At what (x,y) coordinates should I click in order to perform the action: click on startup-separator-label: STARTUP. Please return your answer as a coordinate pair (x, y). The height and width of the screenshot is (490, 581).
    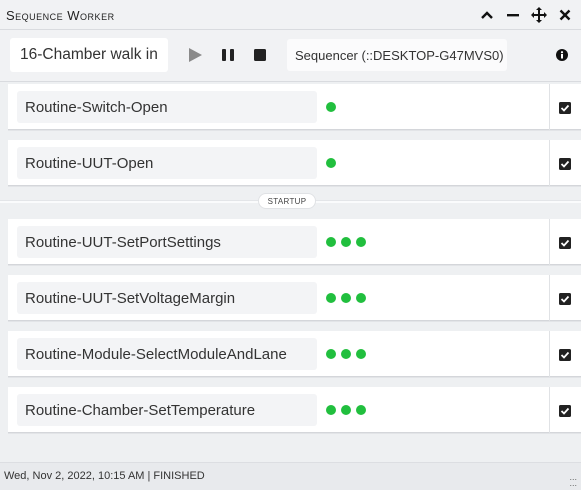
    Looking at the image, I should click on (287, 201).